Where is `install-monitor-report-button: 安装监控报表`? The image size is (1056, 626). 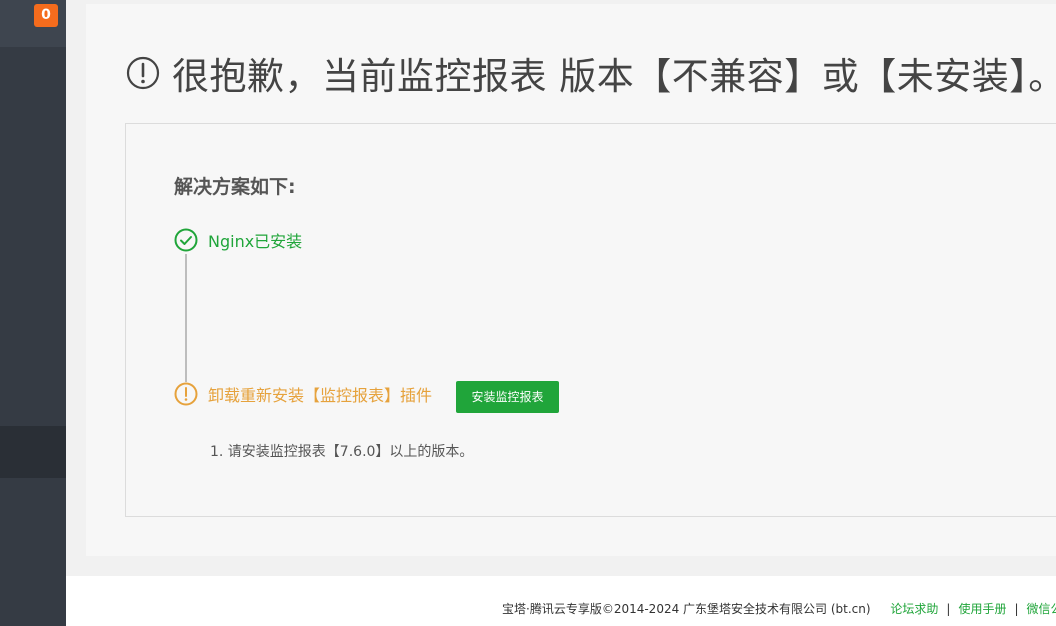 install-monitor-report-button: 安装监控报表 is located at coordinates (507, 397).